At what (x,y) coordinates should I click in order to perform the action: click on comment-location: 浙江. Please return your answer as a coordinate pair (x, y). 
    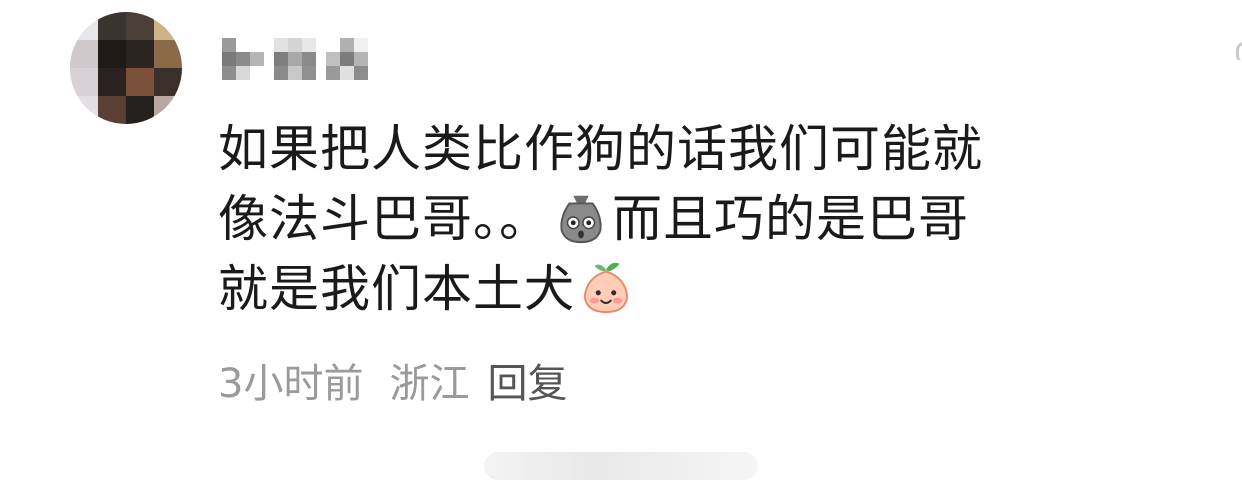
    Looking at the image, I should click on (429, 384).